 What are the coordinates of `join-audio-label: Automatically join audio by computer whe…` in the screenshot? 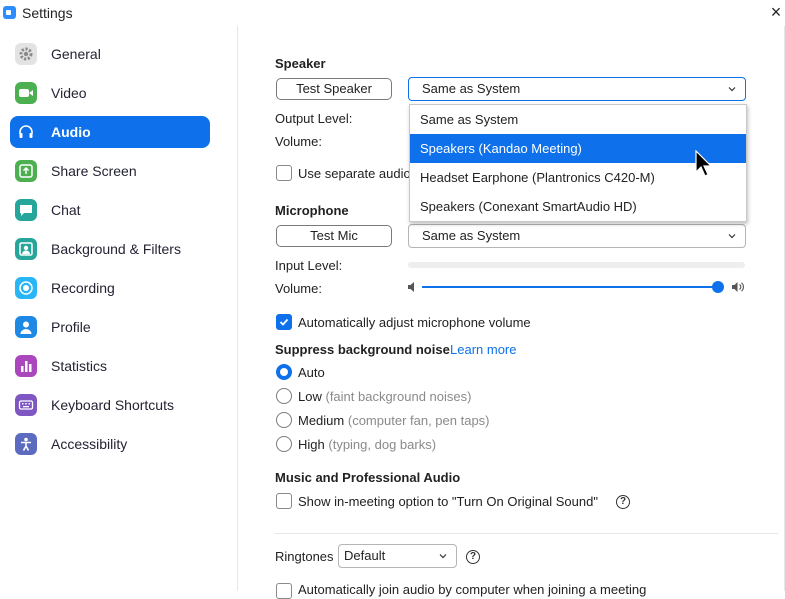 It's located at (472, 589).